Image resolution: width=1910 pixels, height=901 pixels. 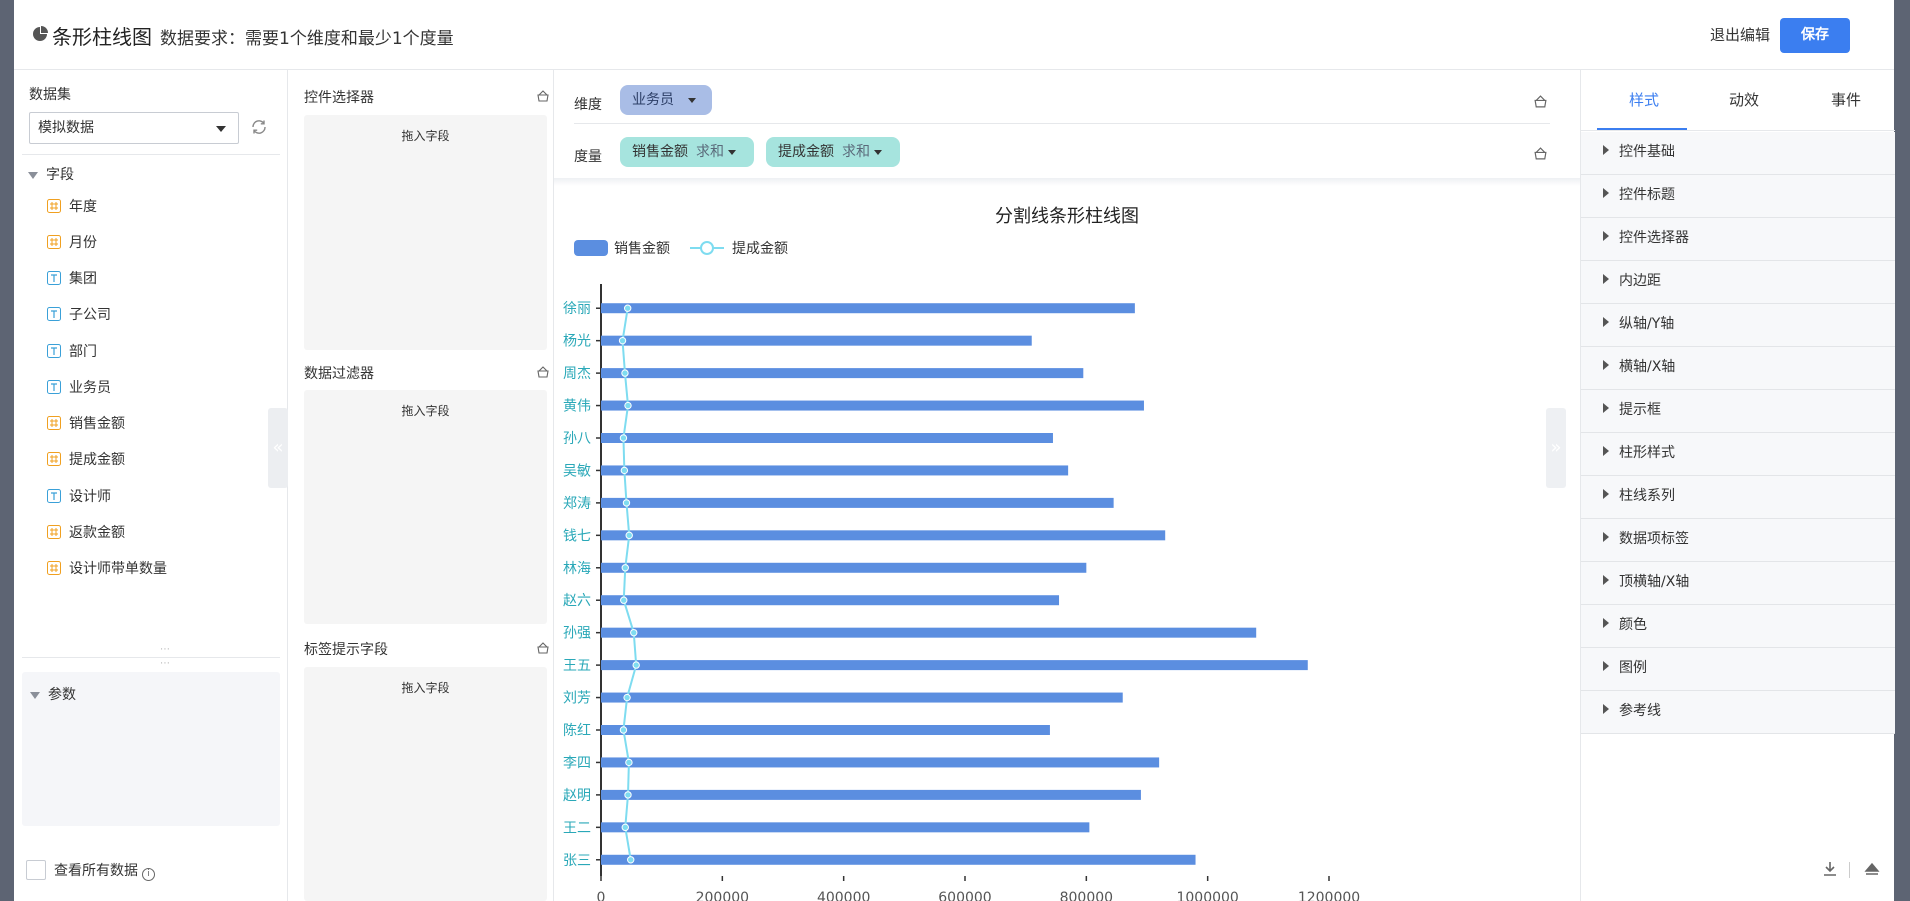 I want to click on view-all-data-label: 查看所有数据 i, so click(x=104, y=870).